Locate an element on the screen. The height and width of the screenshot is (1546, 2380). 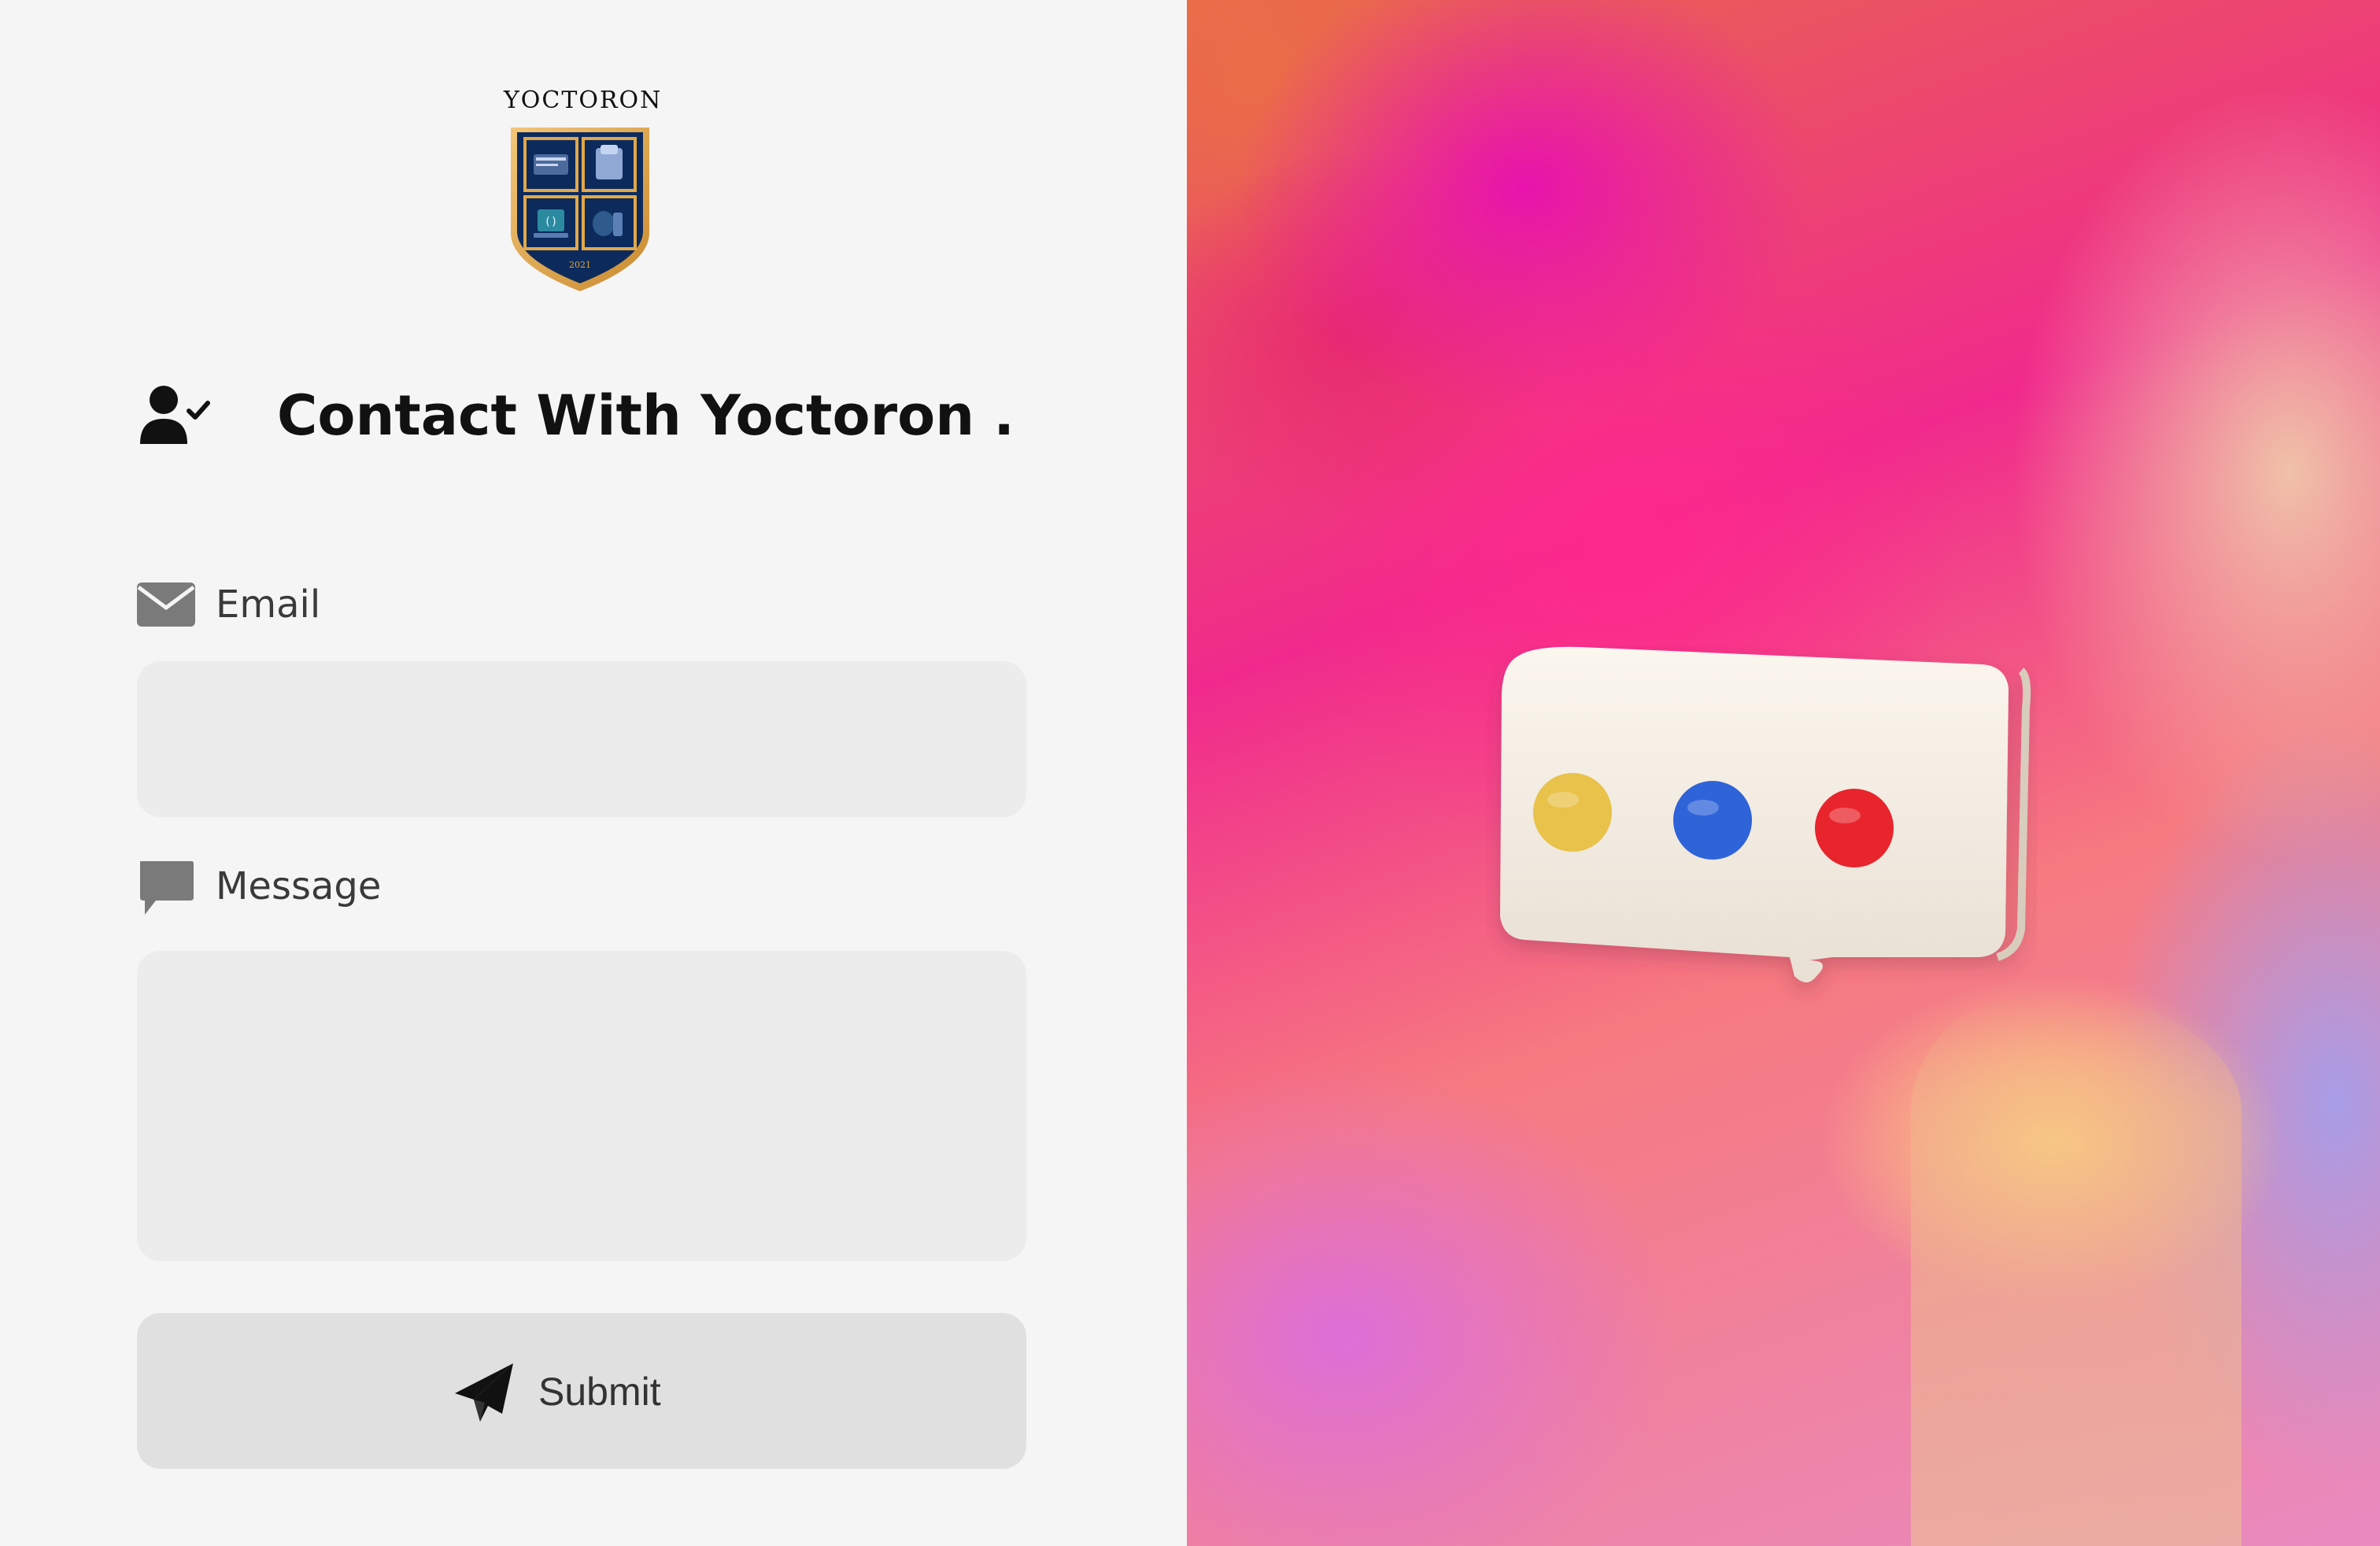
page-title: Contact With Yoctoron . is located at coordinates (646, 415).